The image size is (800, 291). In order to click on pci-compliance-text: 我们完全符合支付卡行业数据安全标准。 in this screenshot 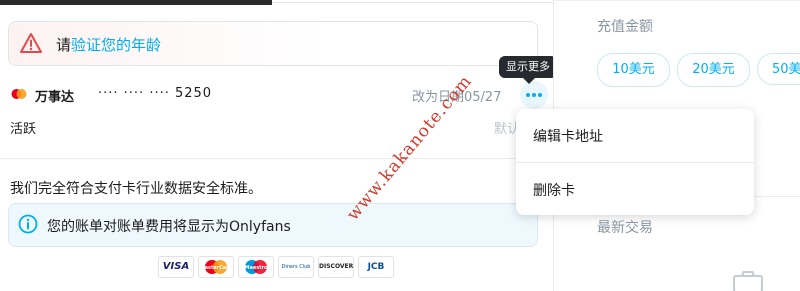, I will do `click(136, 189)`.